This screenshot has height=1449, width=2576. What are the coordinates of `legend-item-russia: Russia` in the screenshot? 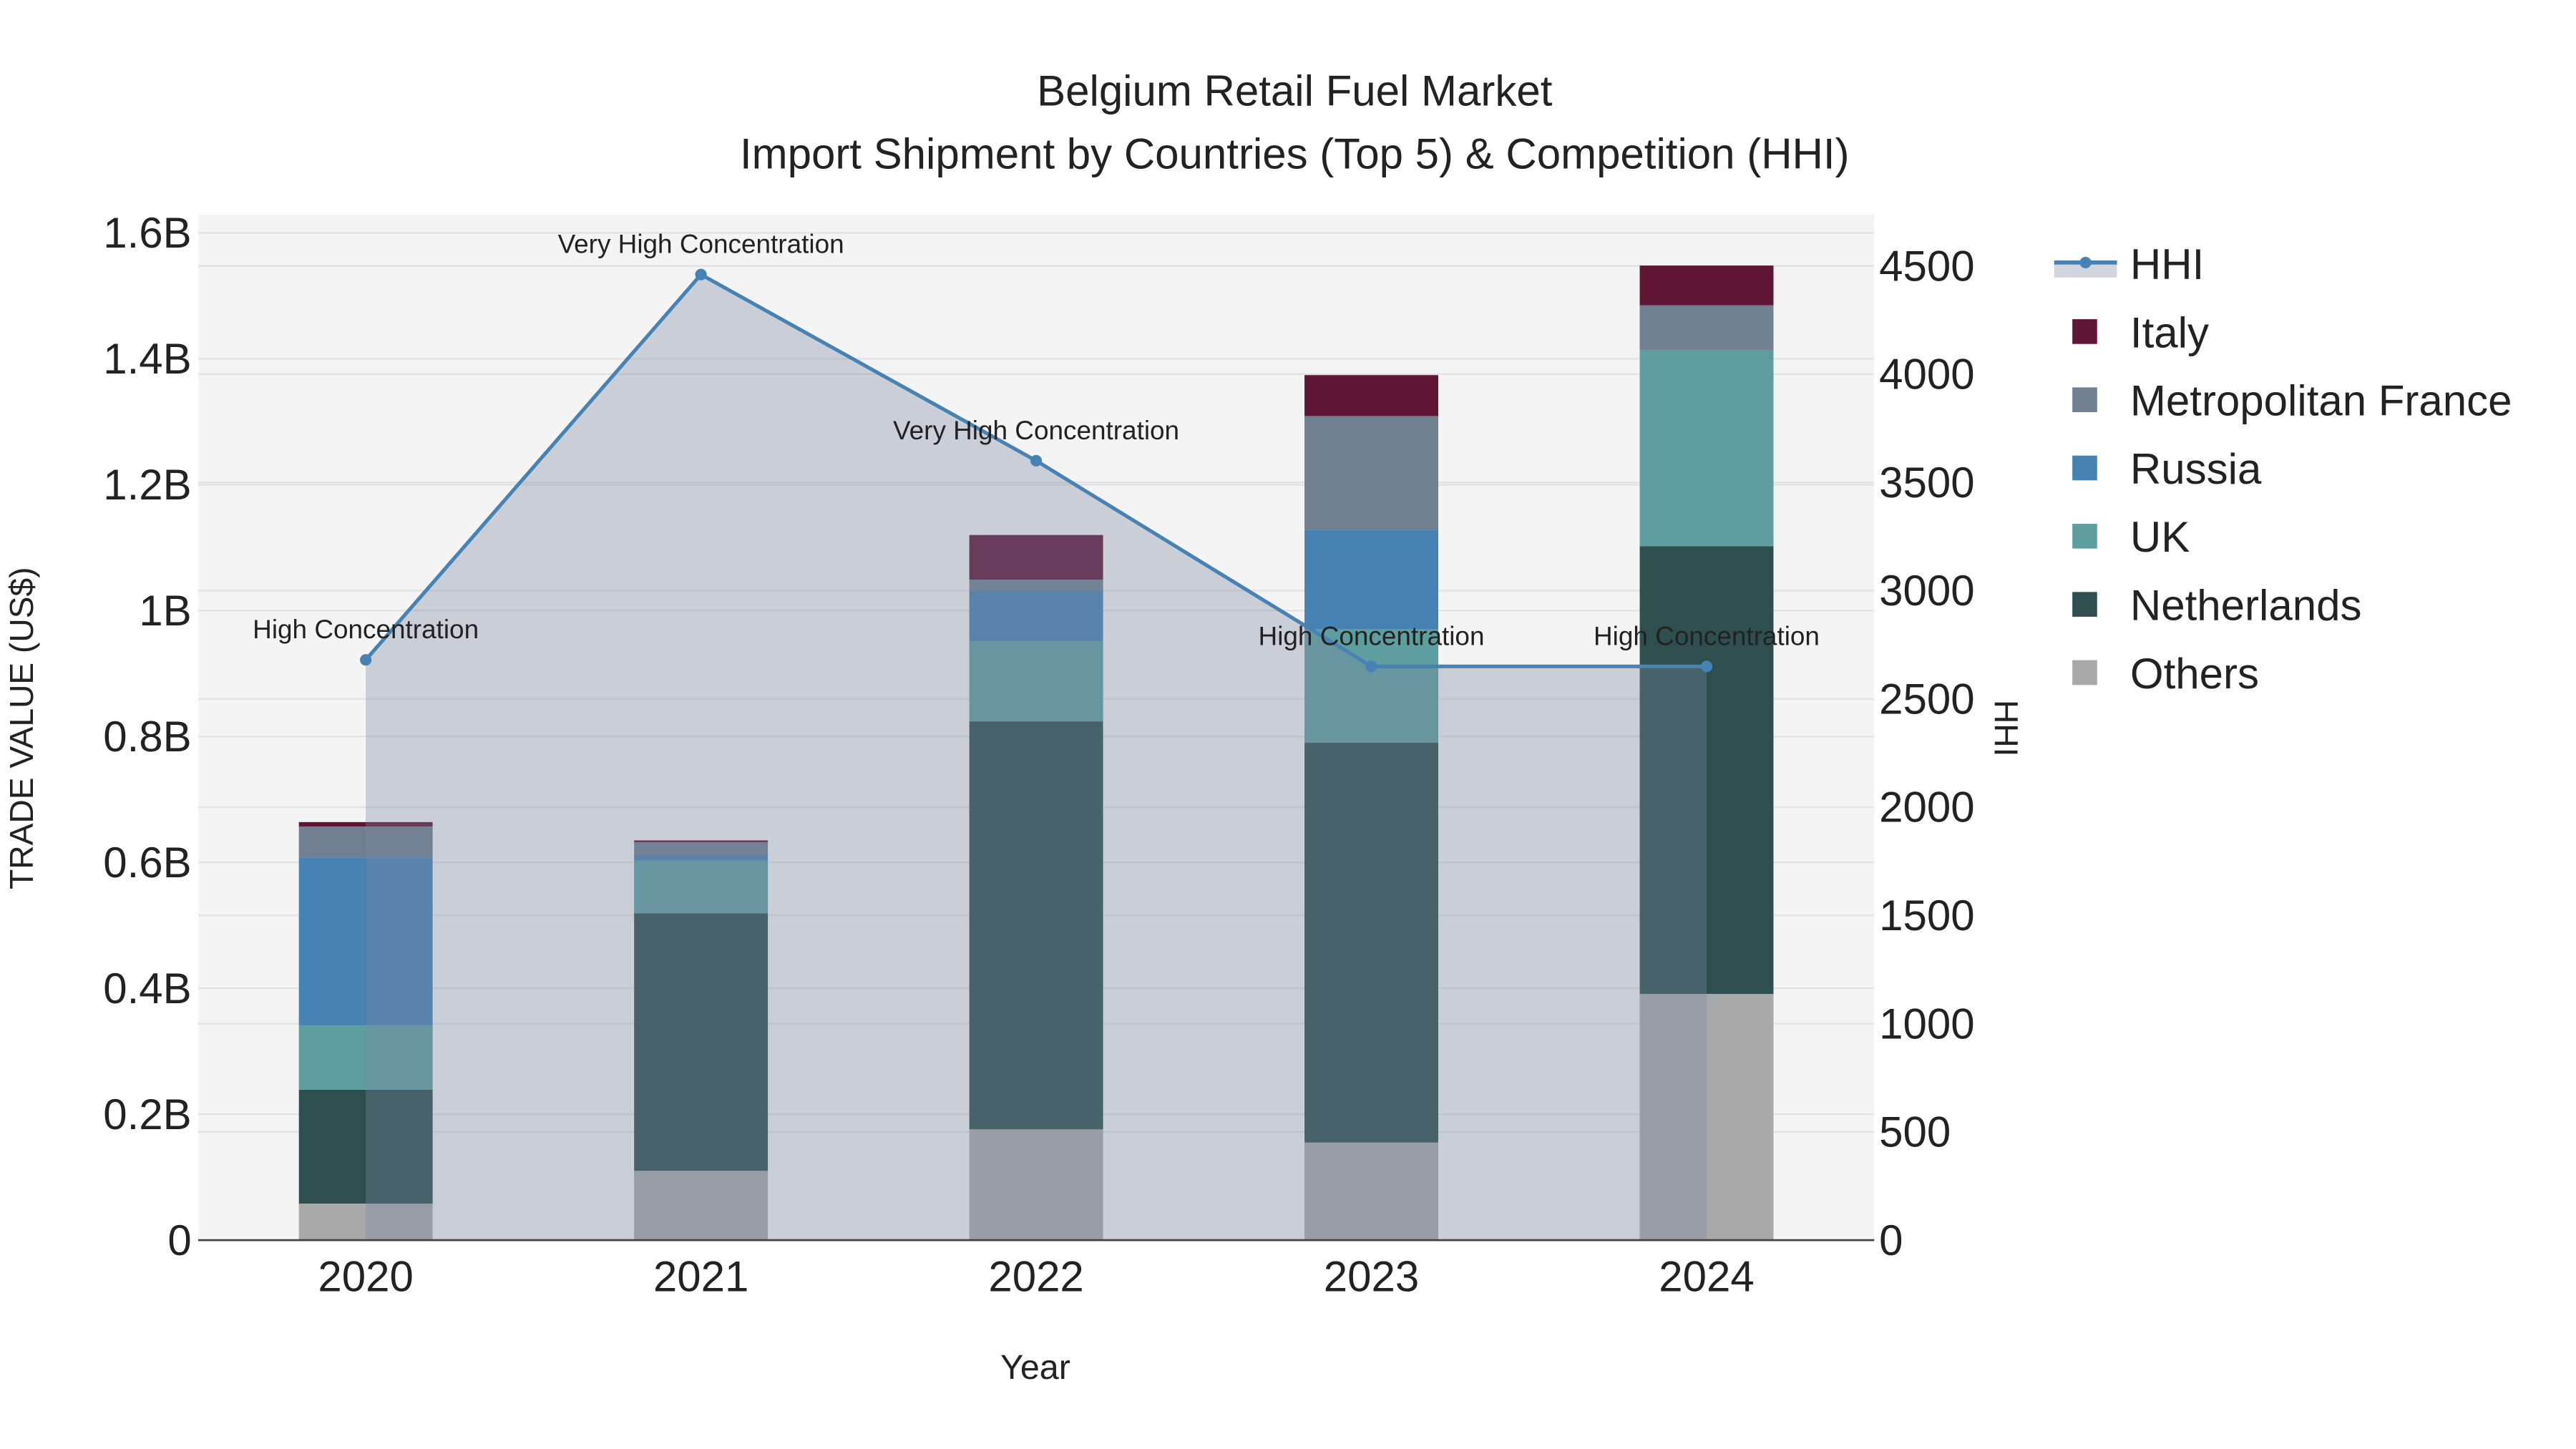 It's located at (2167, 469).